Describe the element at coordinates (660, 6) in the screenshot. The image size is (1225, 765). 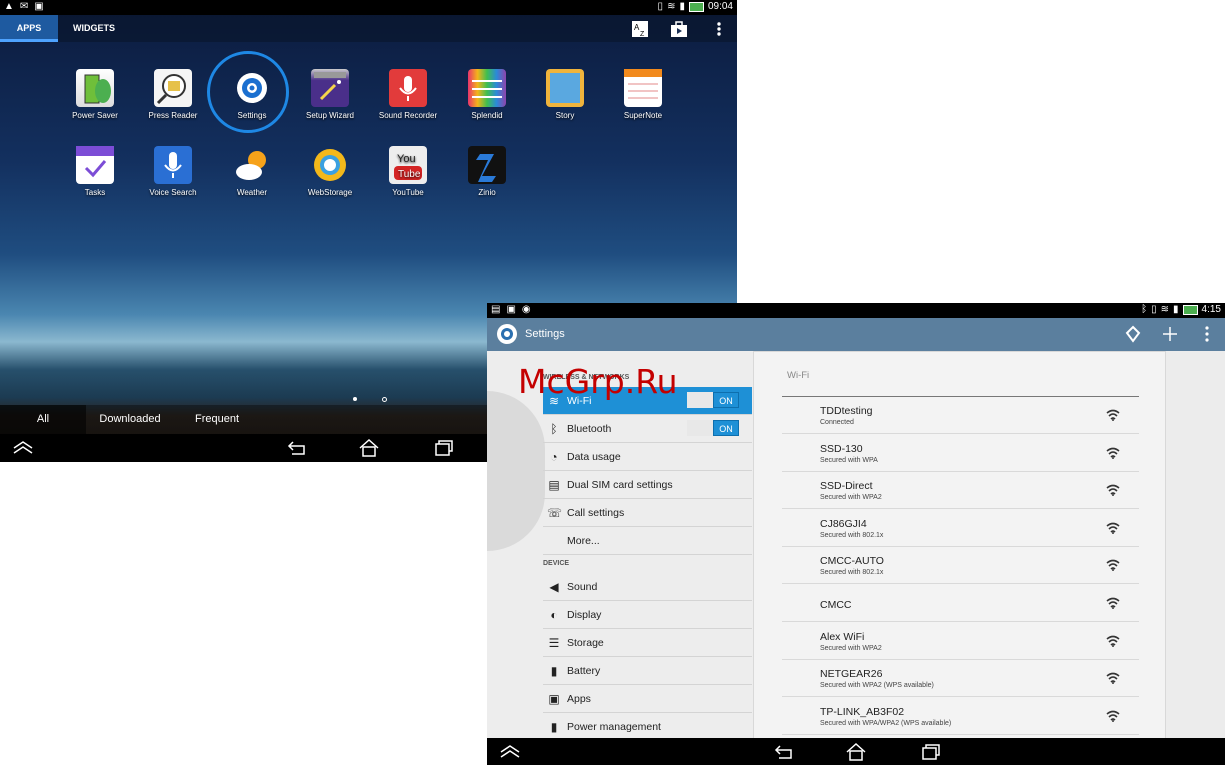
I see `vibrate-icon: ▯` at that location.